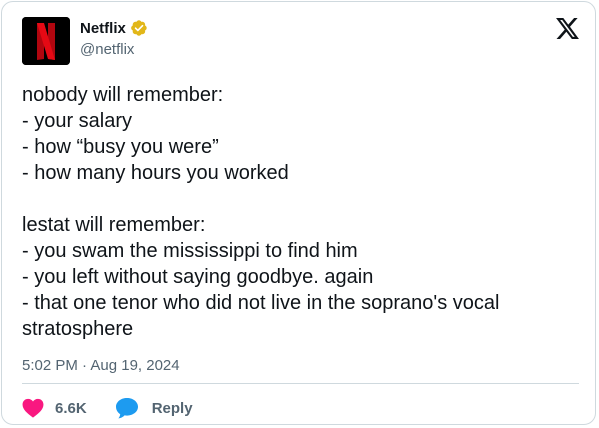 The image size is (599, 428). Describe the element at coordinates (567, 28) in the screenshot. I see `x-logo-icon` at that location.